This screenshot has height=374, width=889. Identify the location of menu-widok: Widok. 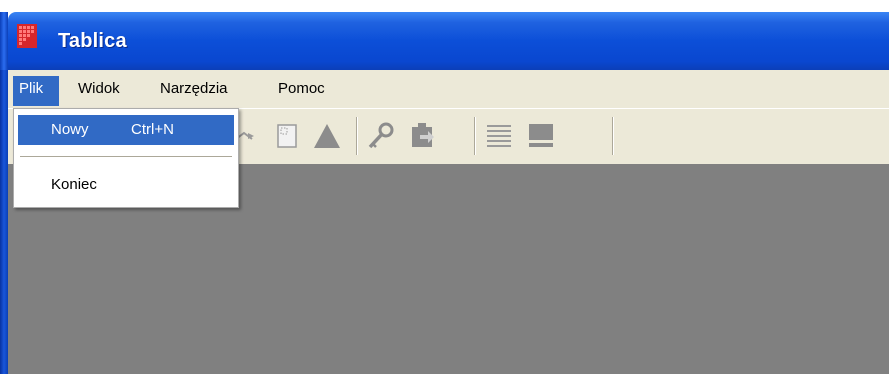
(99, 89).